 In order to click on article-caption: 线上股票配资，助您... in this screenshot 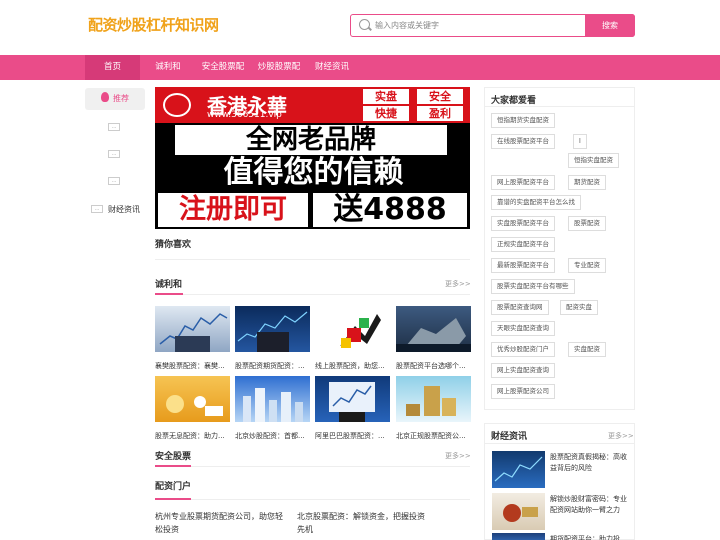, I will do `click(353, 366)`.